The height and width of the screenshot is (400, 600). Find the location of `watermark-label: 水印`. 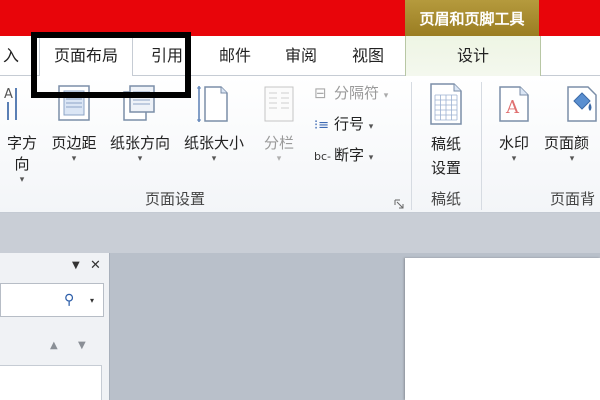

watermark-label: 水印 is located at coordinates (513, 143).